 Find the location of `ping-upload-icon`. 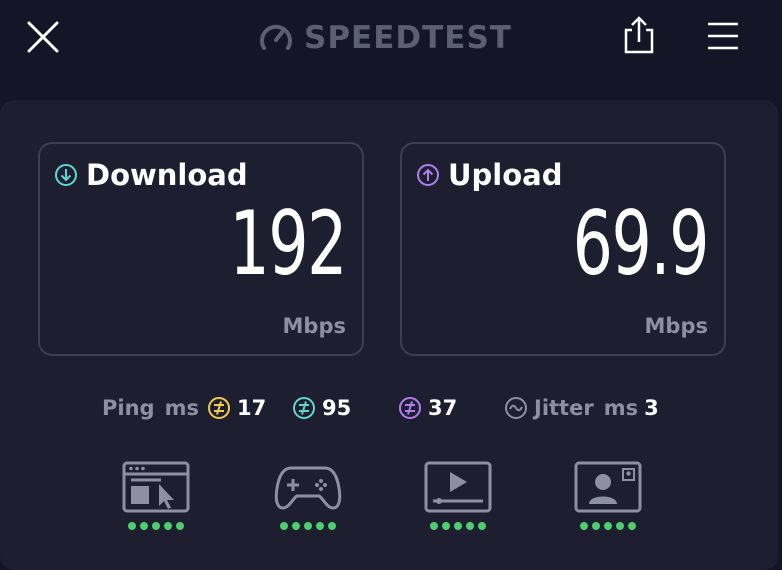

ping-upload-icon is located at coordinates (410, 408).